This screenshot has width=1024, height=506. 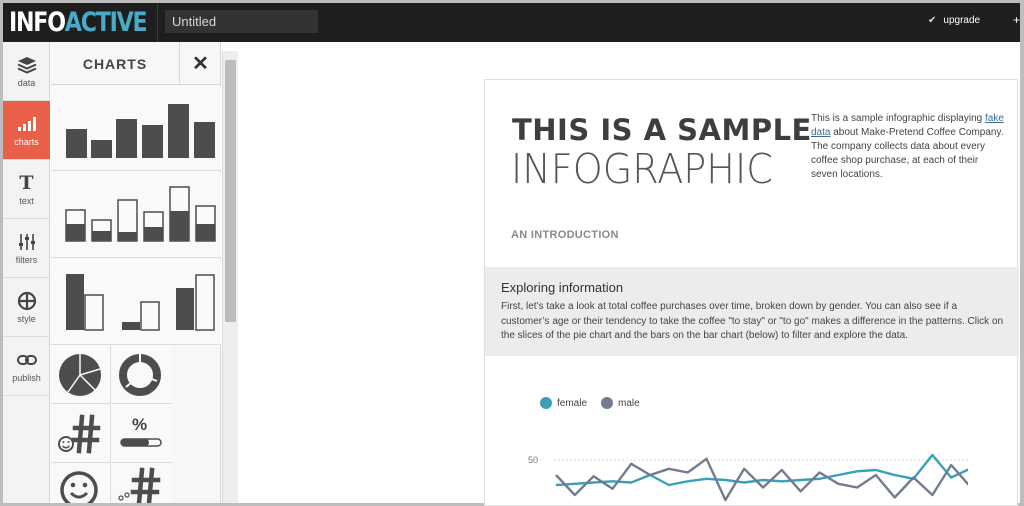 What do you see at coordinates (27, 301) in the screenshot?
I see `style-icon` at bounding box center [27, 301].